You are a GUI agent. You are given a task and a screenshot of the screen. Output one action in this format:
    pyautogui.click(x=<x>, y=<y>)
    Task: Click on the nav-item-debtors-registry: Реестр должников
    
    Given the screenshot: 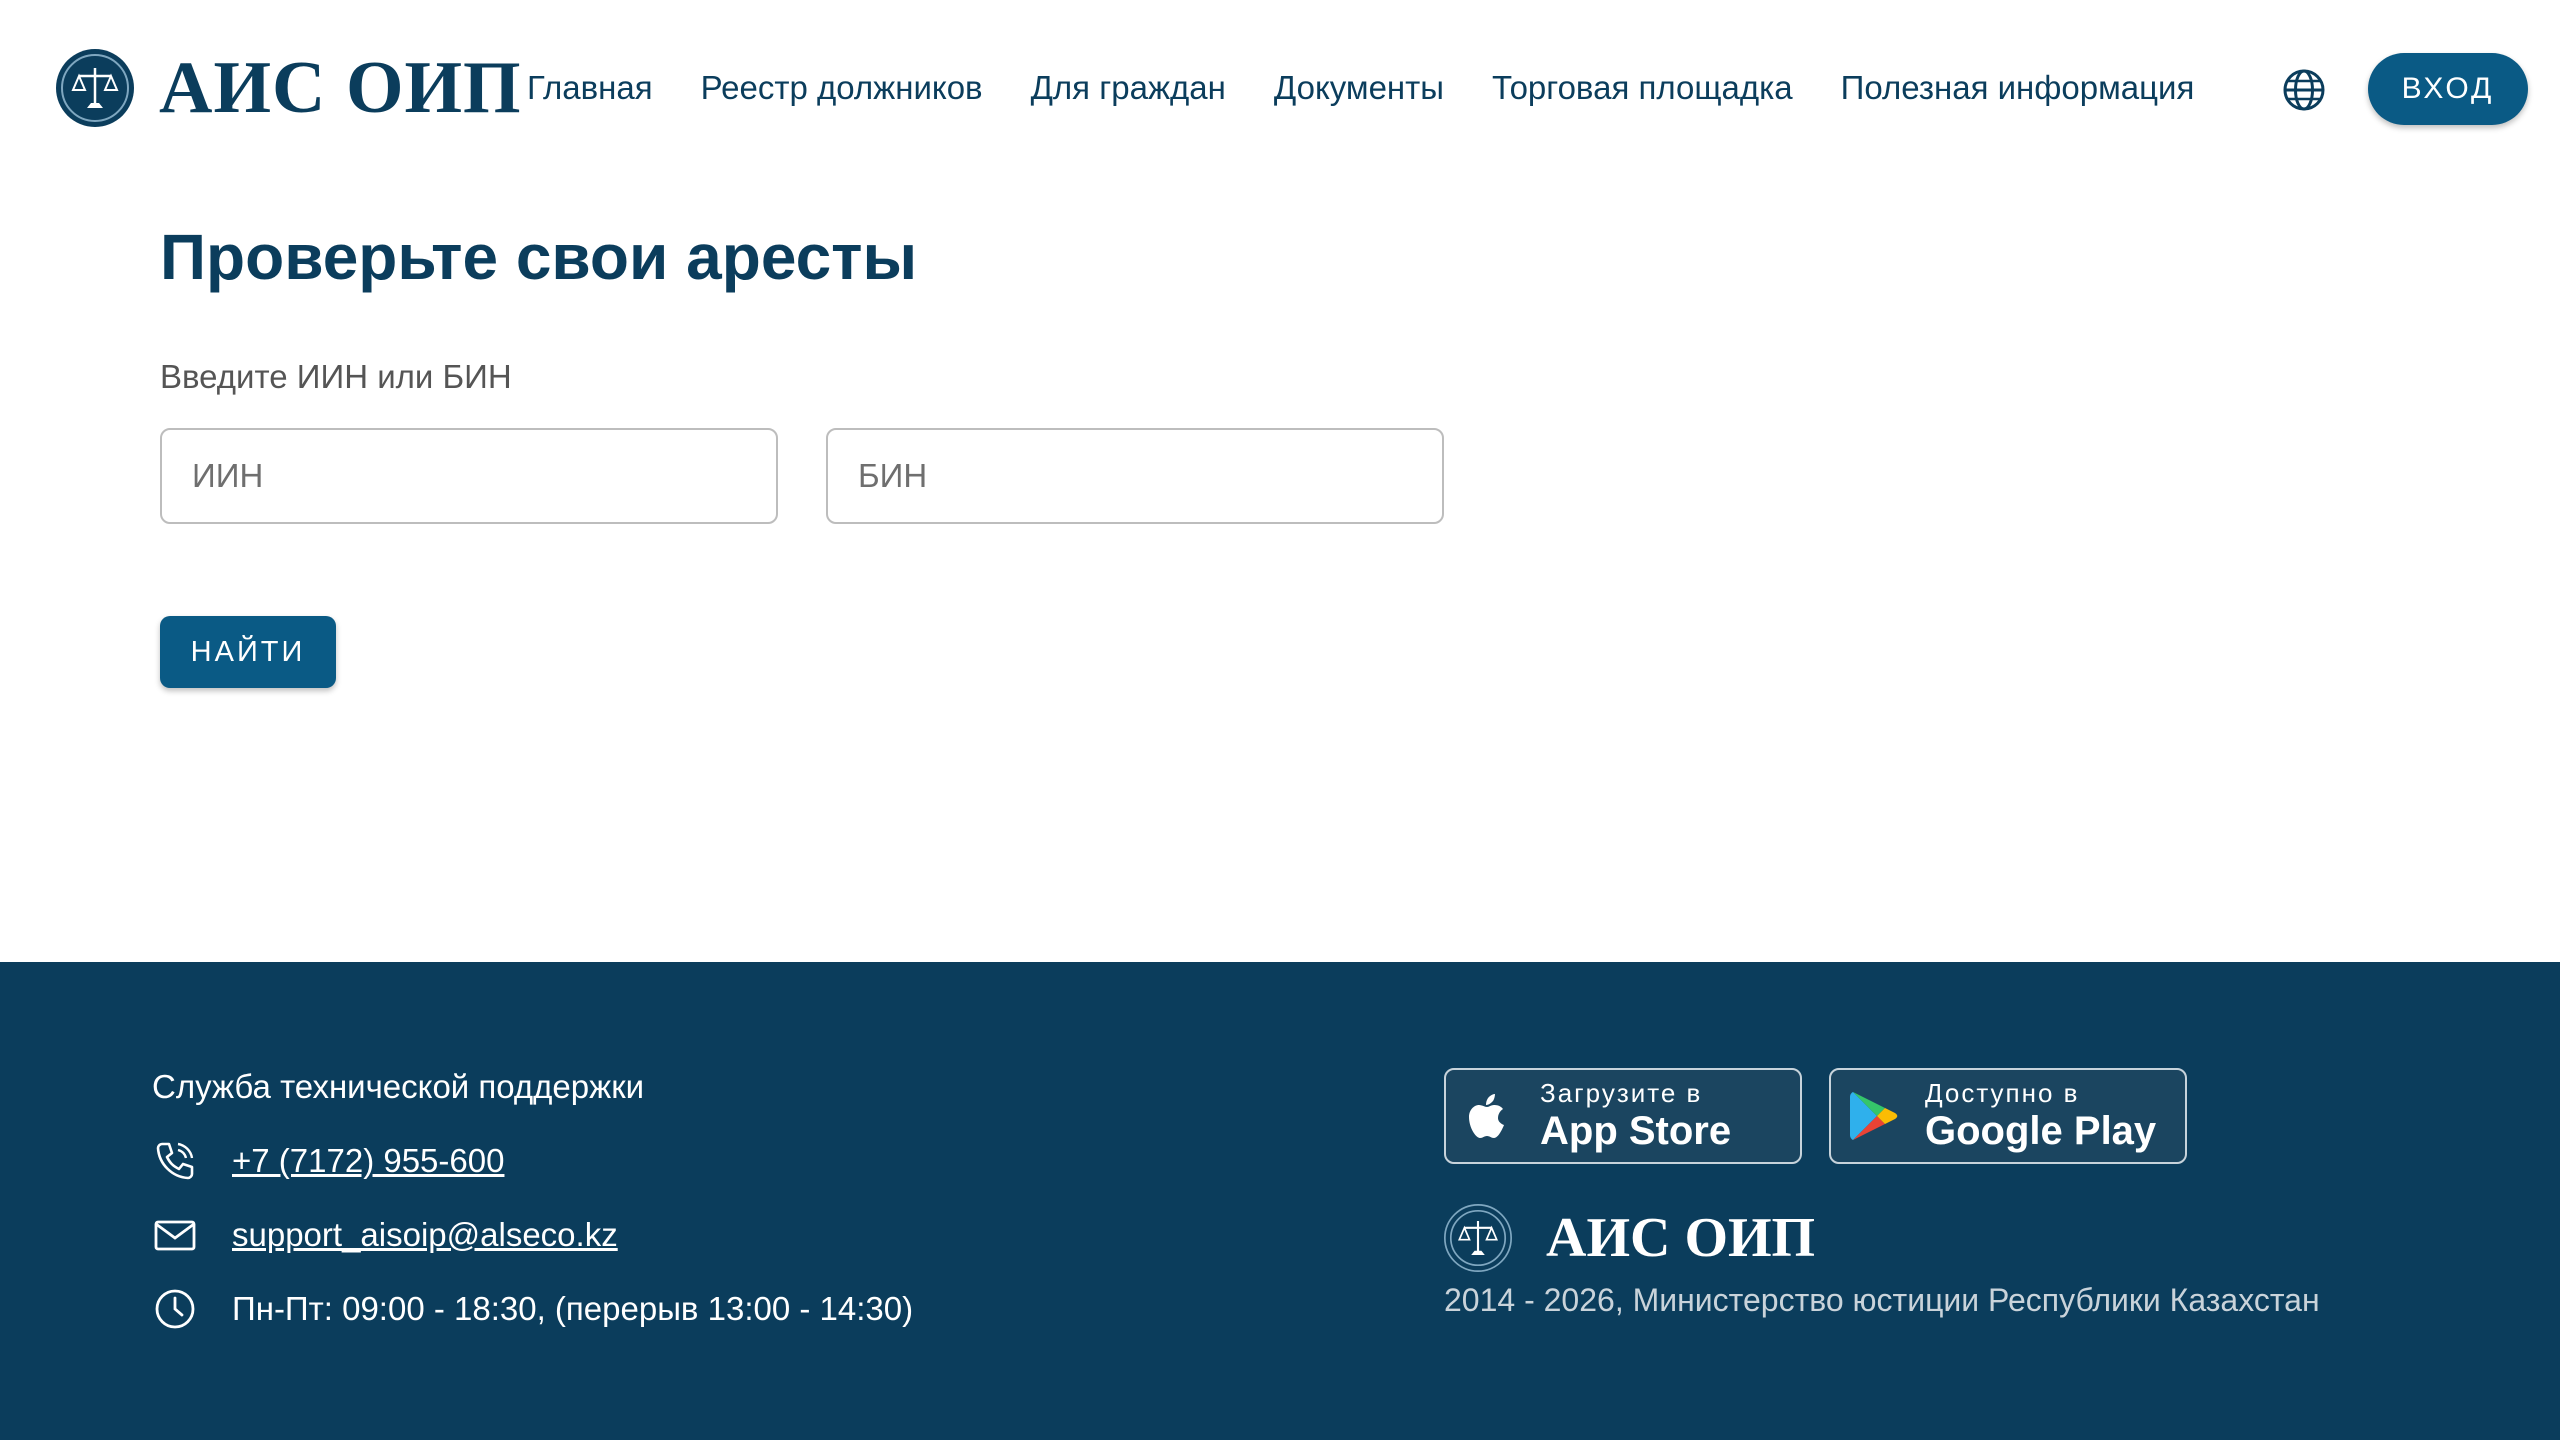 What is the action you would take?
    pyautogui.click(x=842, y=88)
    